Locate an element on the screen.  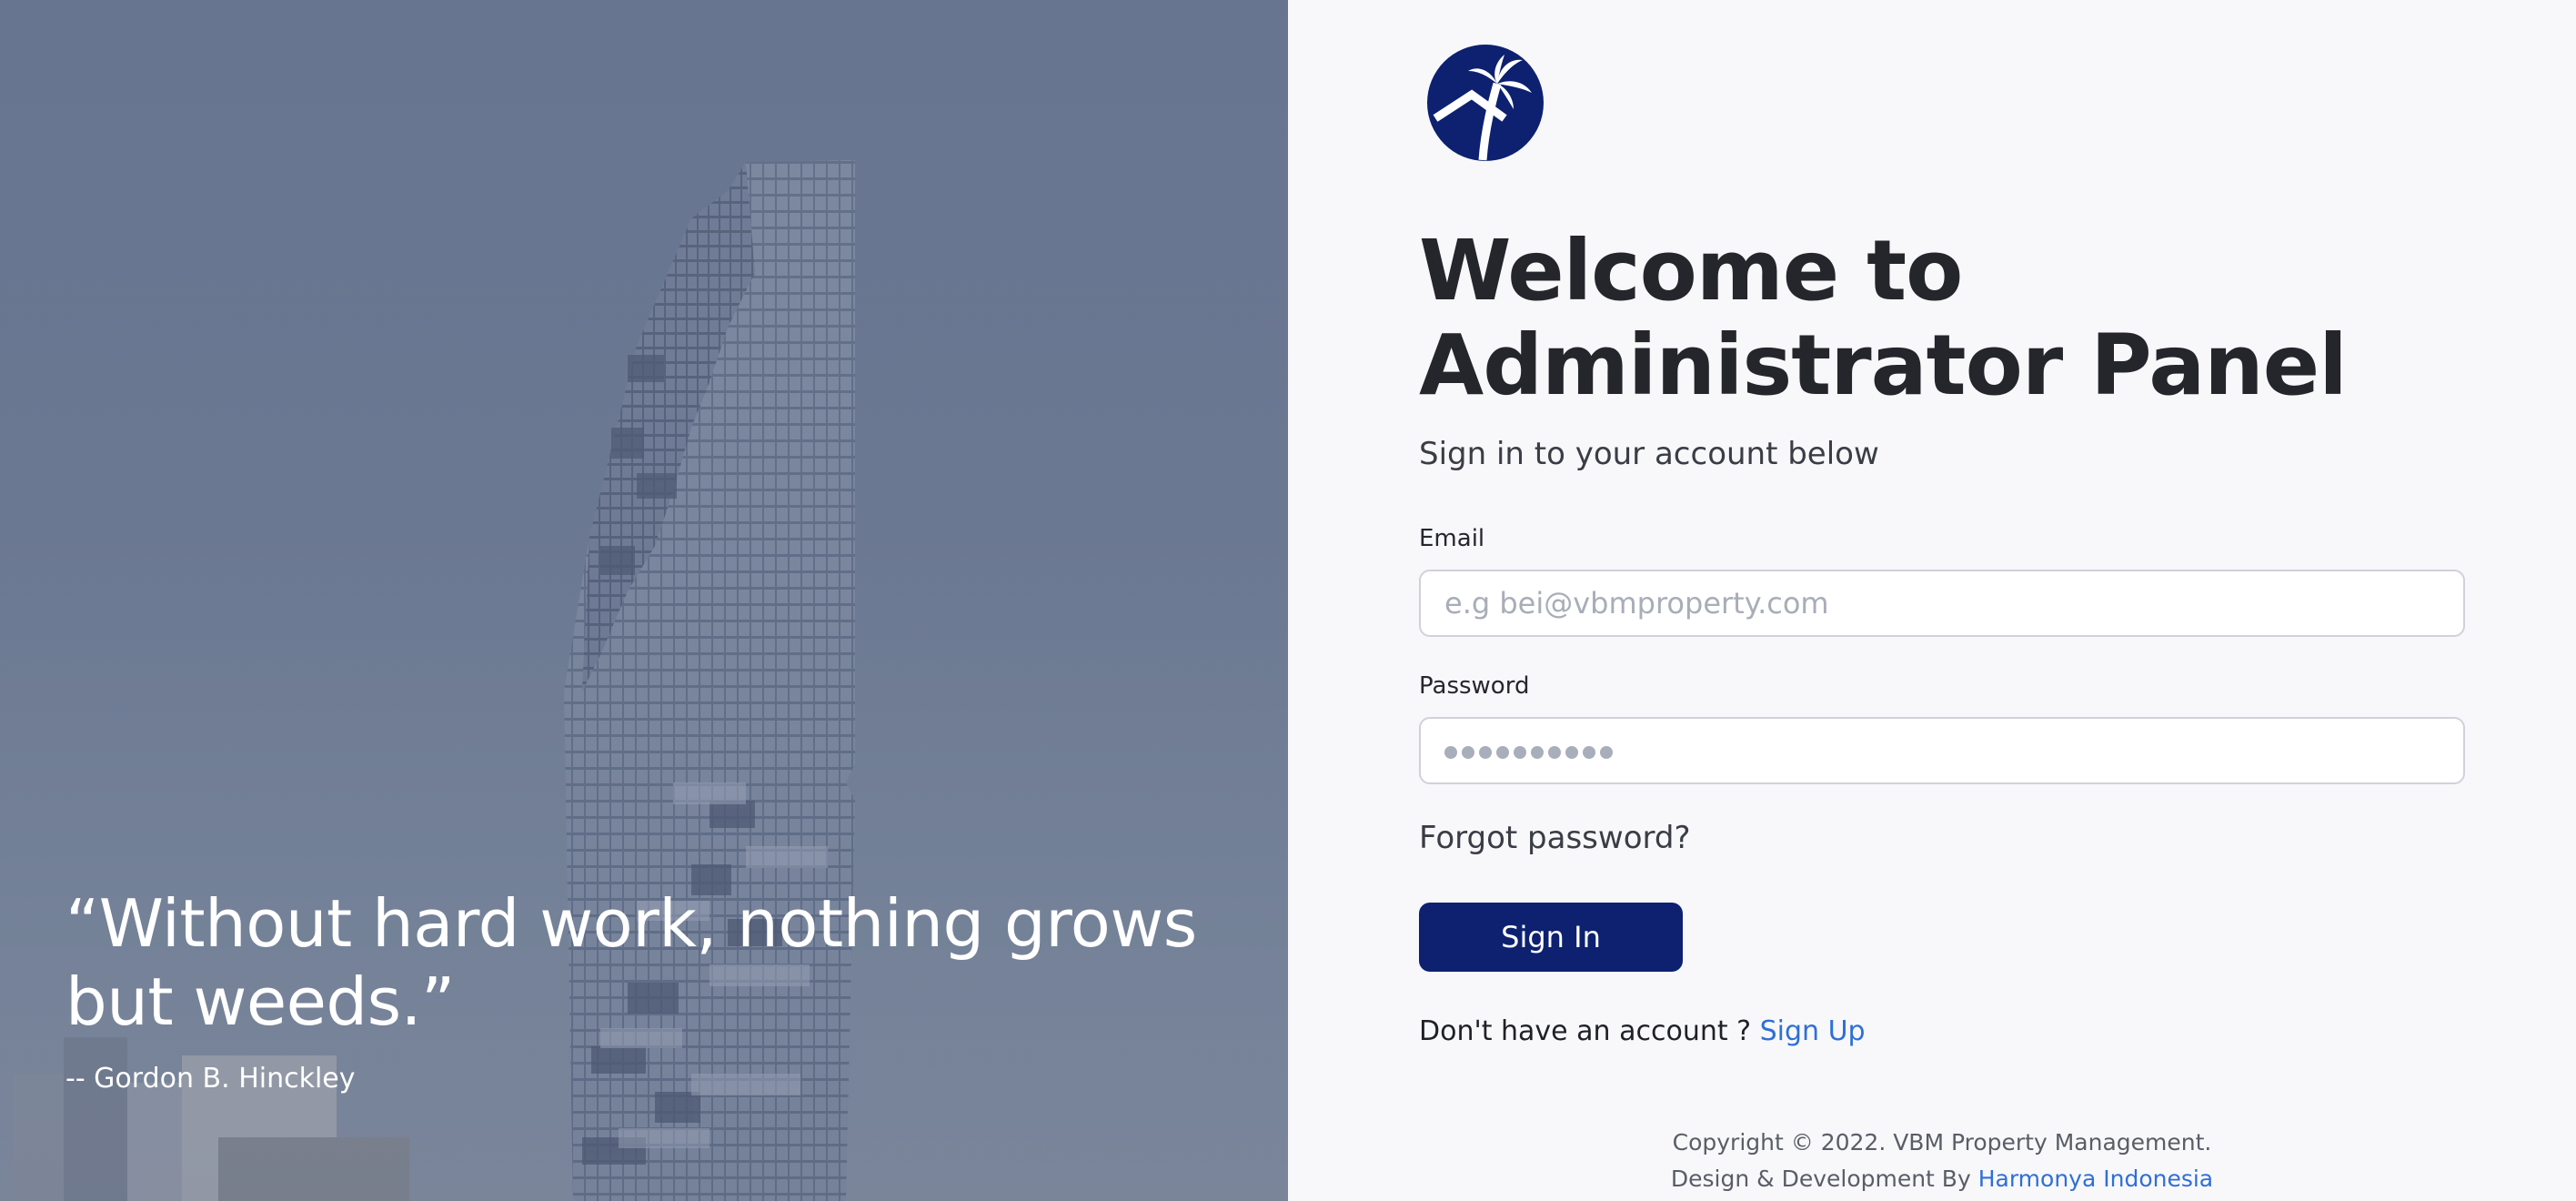
forgot-password-link: Forgot password? is located at coordinates (1555, 838).